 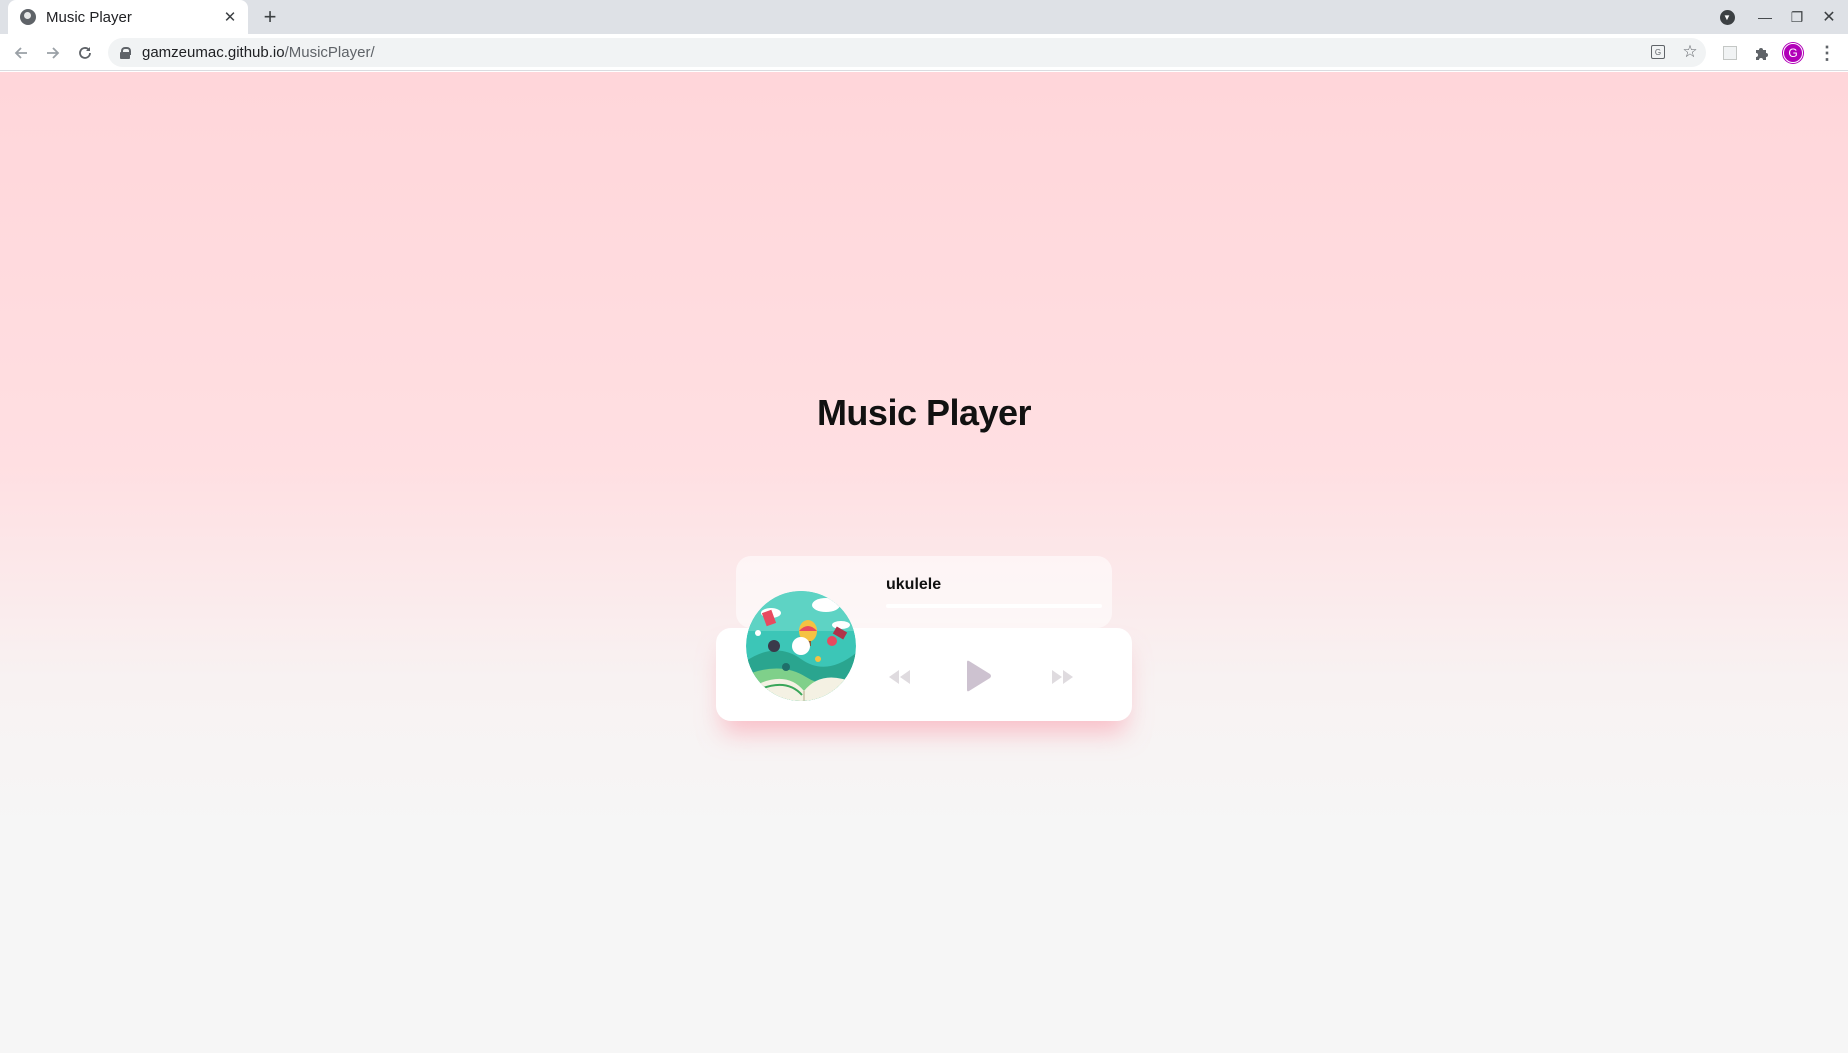 What do you see at coordinates (1765, 17) in the screenshot?
I see `minimize-window-button: —` at bounding box center [1765, 17].